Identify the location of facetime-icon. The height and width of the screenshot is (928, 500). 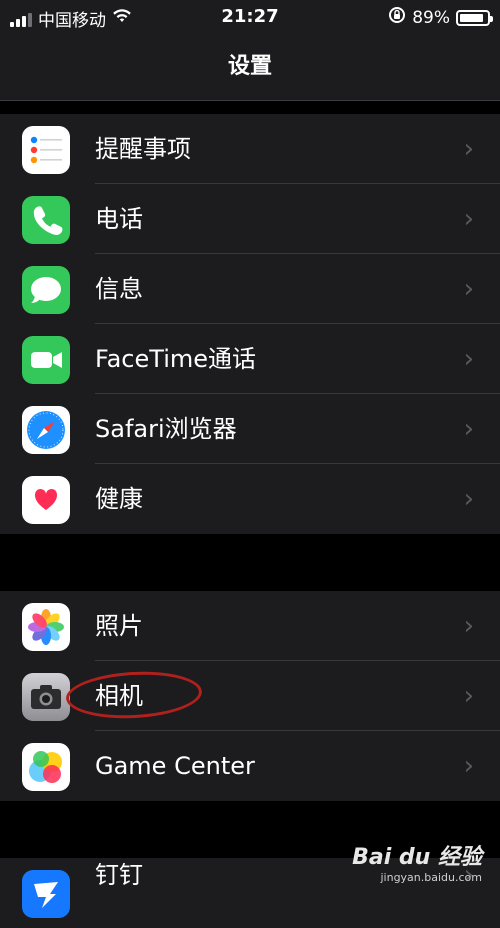
(46, 360).